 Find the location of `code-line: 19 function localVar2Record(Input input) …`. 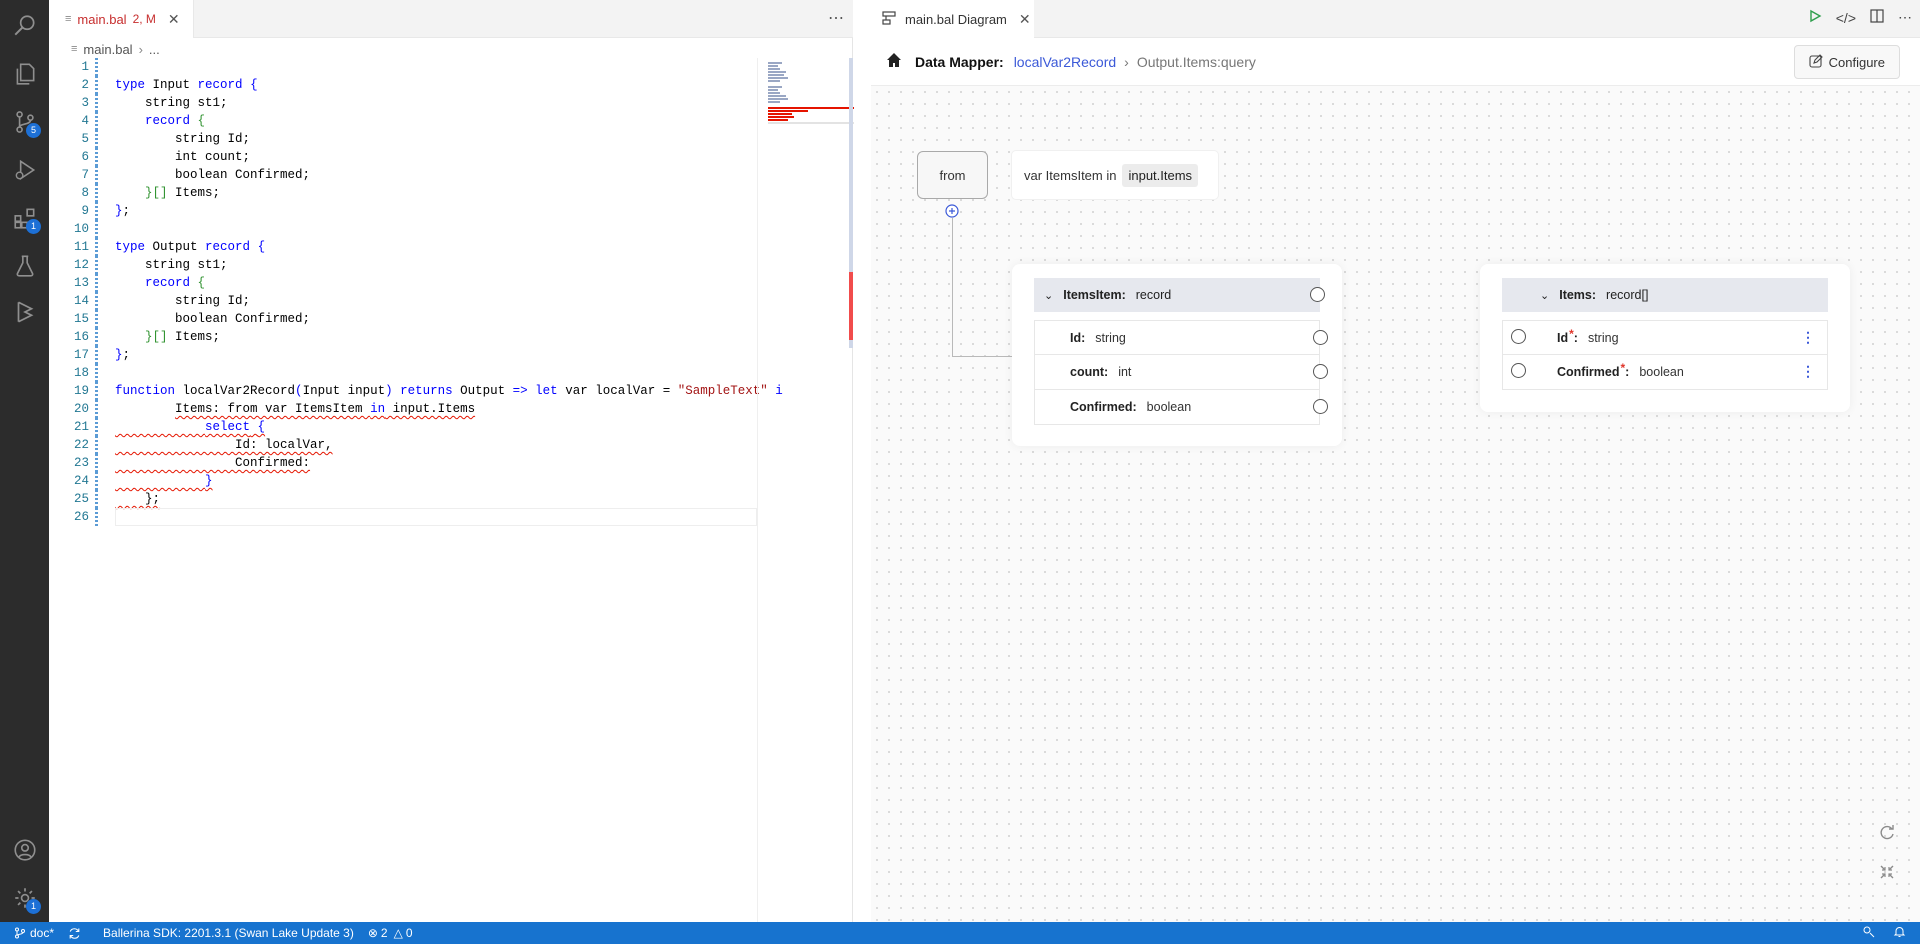

code-line: 19 function localVar2Record(Input input) … is located at coordinates (416, 391).